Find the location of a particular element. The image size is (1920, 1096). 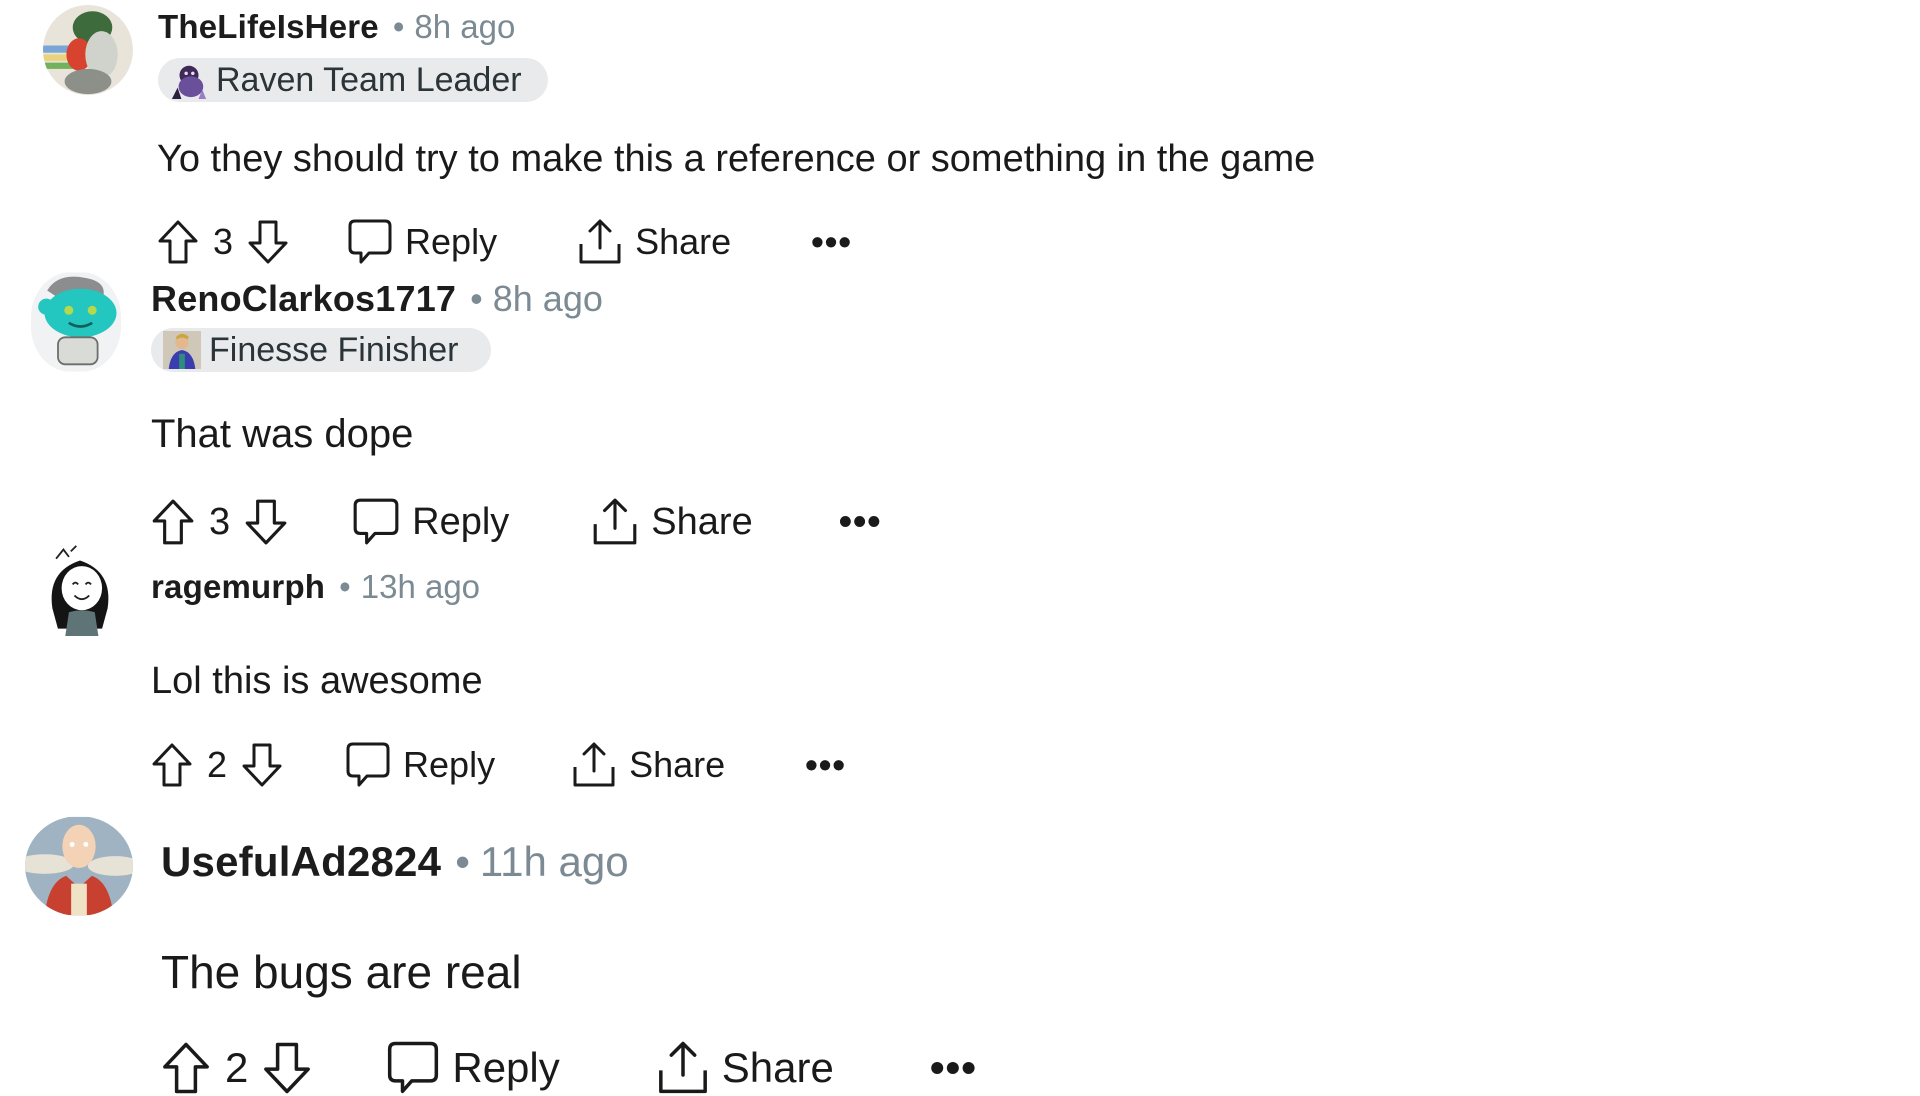

user-flair: Raven Team Leader is located at coordinates (353, 80).